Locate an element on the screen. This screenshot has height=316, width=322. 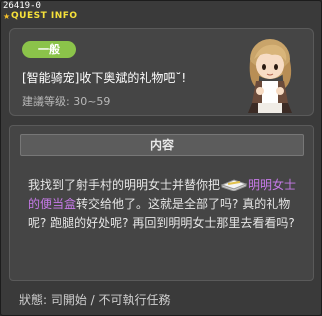
quest-type-badge: 一般 is located at coordinates (49, 49).